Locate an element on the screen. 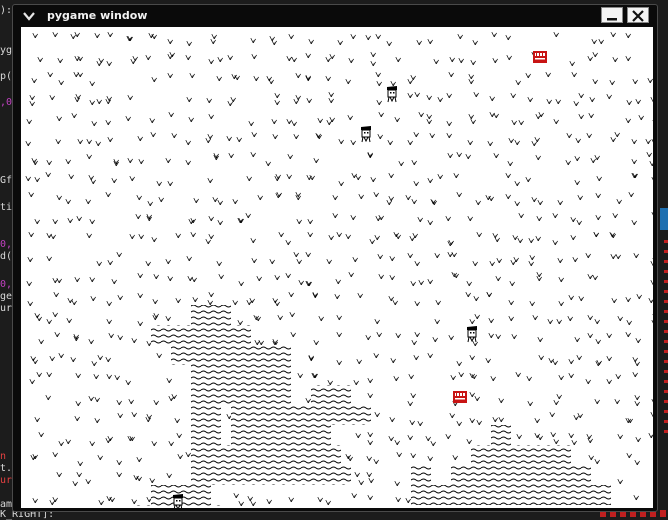 The height and width of the screenshot is (520, 668). terminal-highlight is located at coordinates (664, 219).